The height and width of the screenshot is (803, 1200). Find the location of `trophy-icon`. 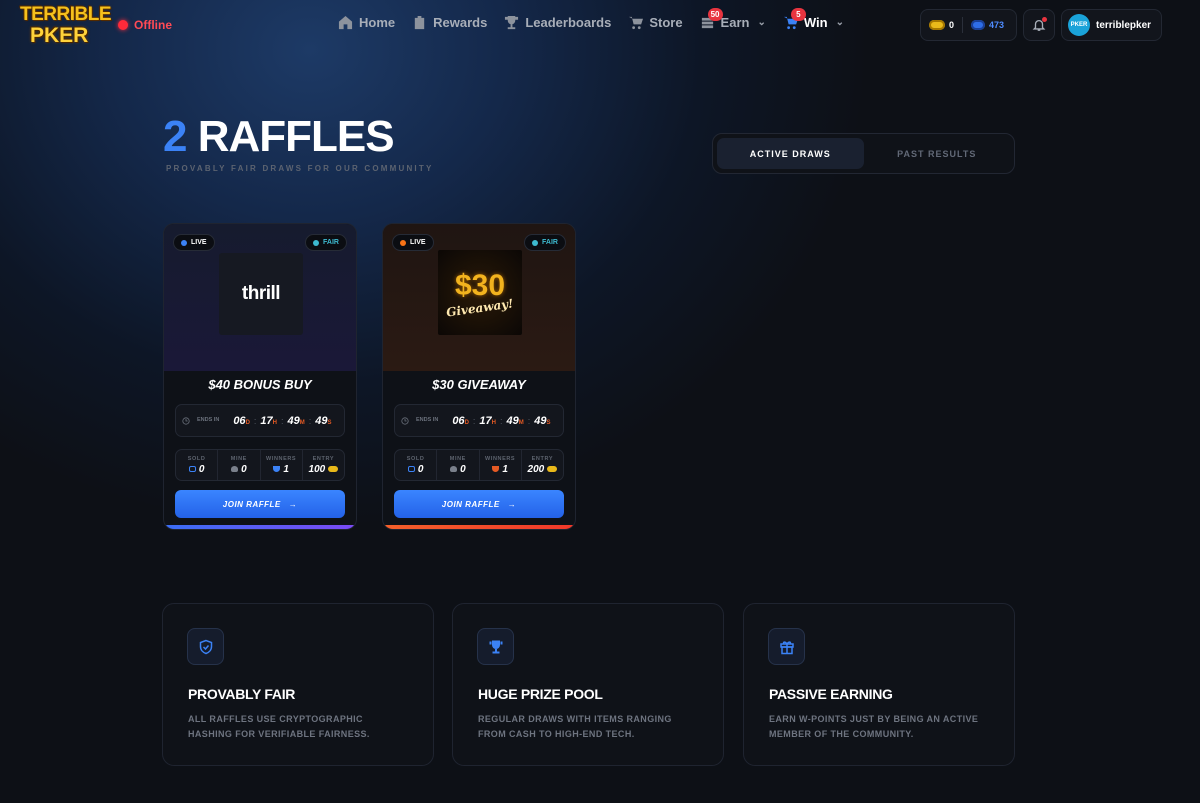

trophy-icon is located at coordinates (512, 22).